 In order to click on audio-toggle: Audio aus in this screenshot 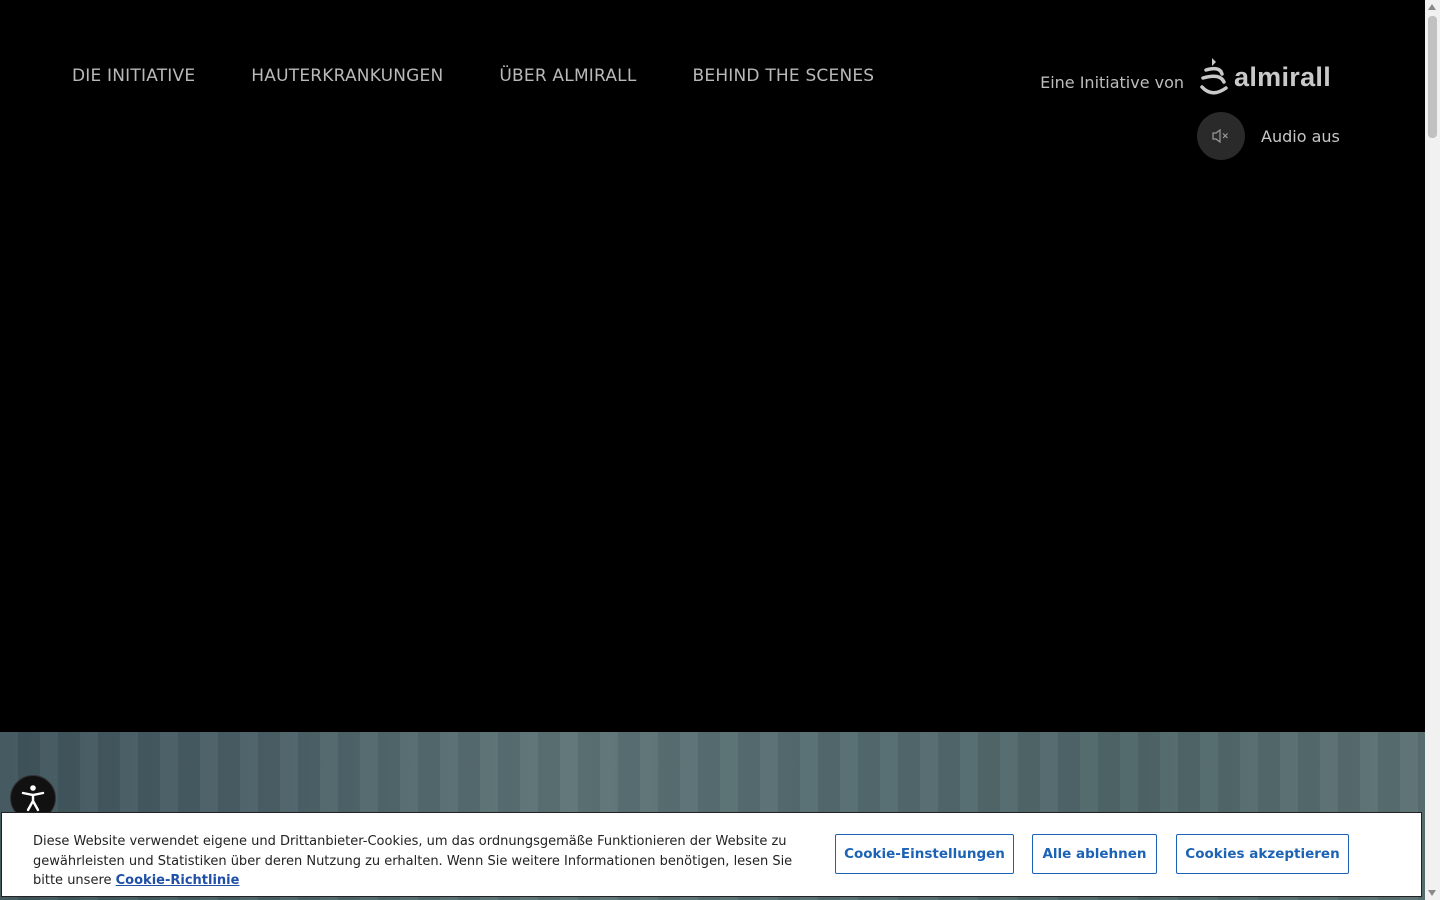, I will do `click(1268, 136)`.